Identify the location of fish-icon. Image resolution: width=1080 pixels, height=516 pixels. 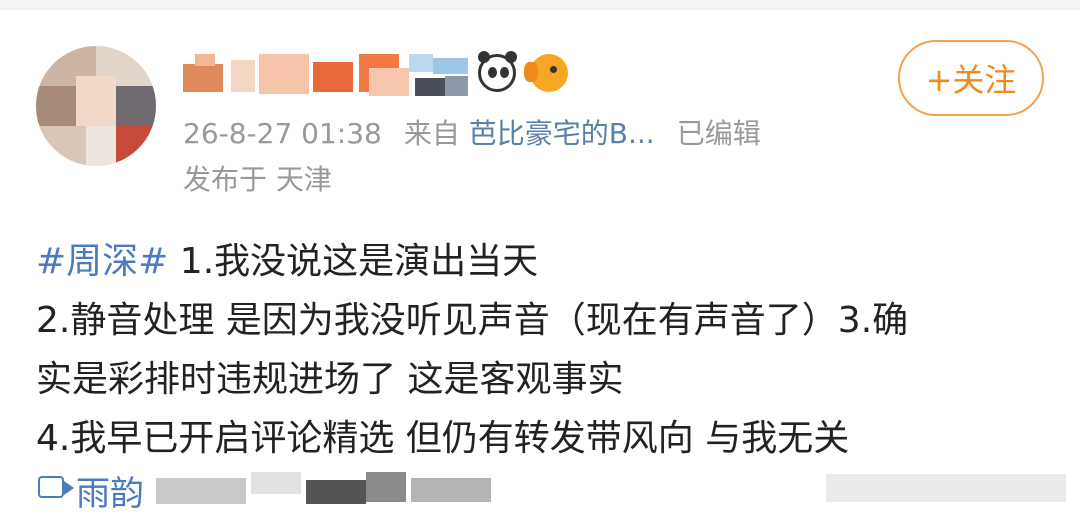
(546, 73).